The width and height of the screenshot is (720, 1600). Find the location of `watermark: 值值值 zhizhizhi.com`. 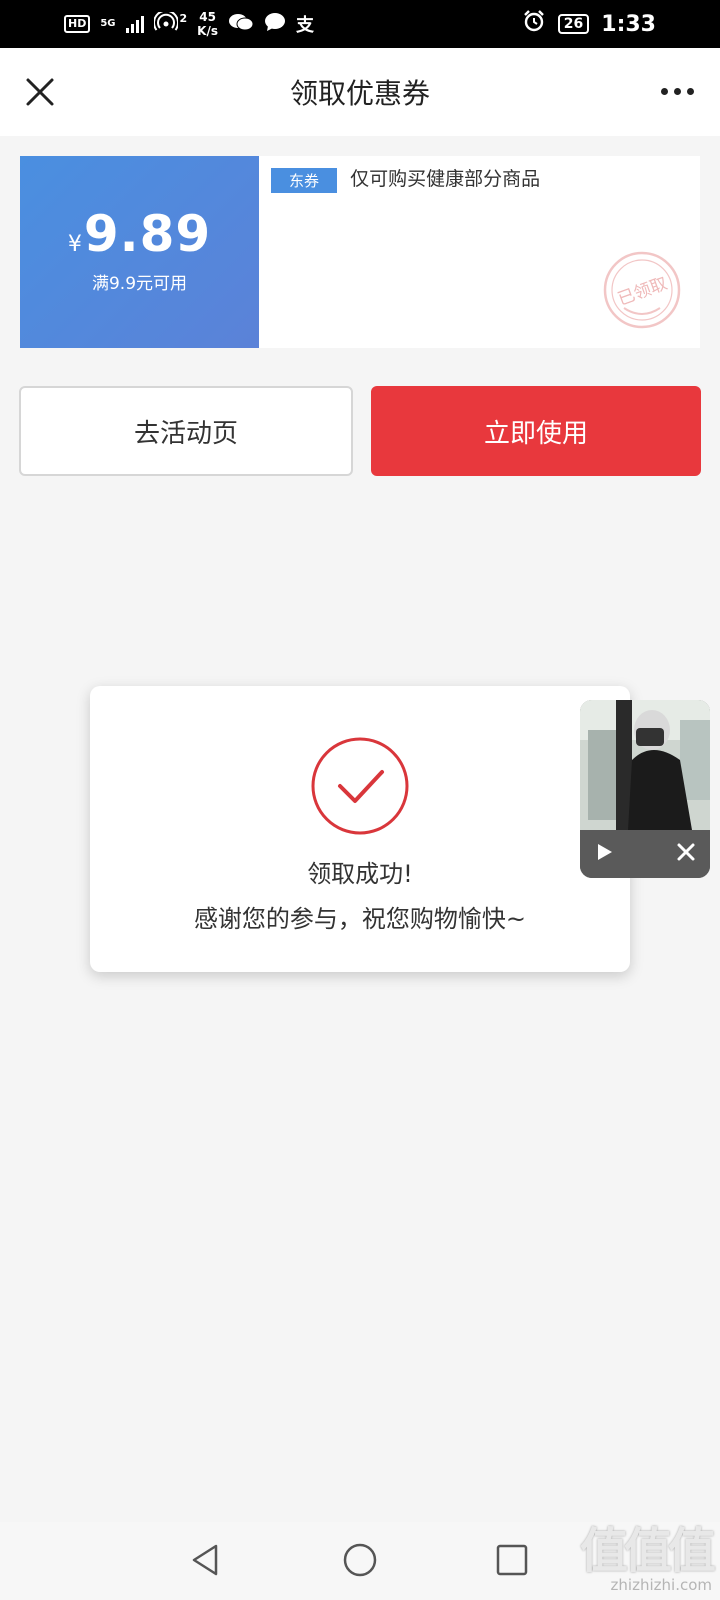

watermark: 值值值 zhizhizhi.com is located at coordinates (647, 1558).